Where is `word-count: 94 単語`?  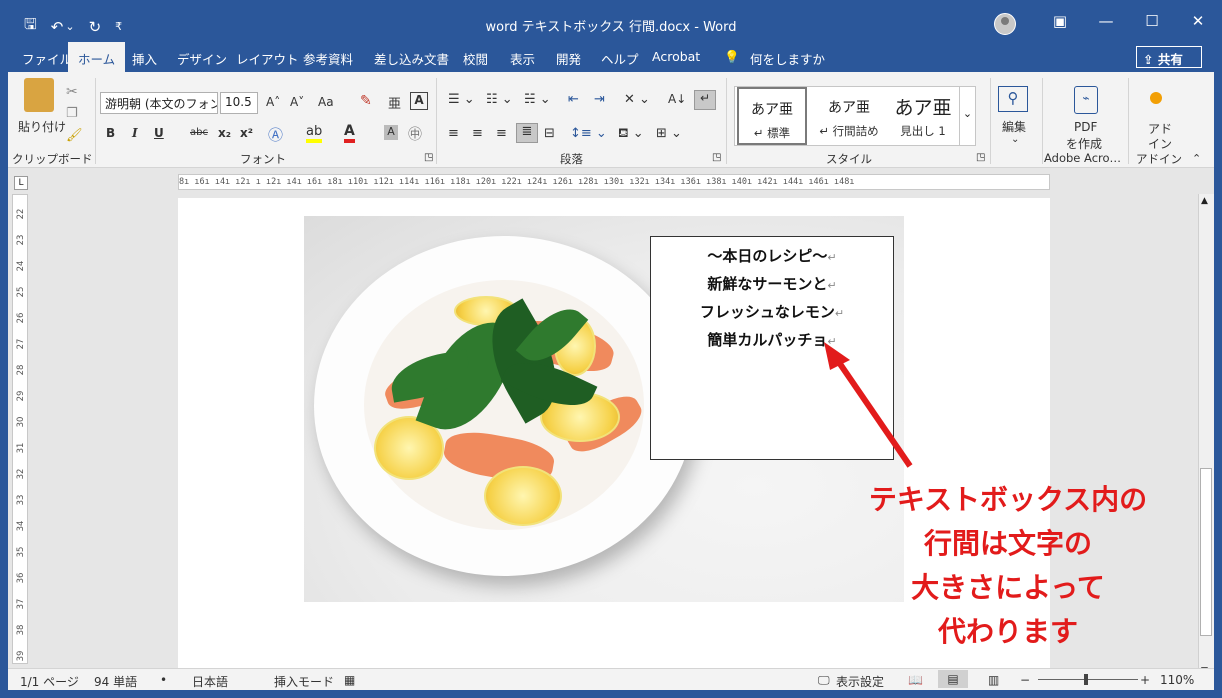
word-count: 94 単語 is located at coordinates (115, 681).